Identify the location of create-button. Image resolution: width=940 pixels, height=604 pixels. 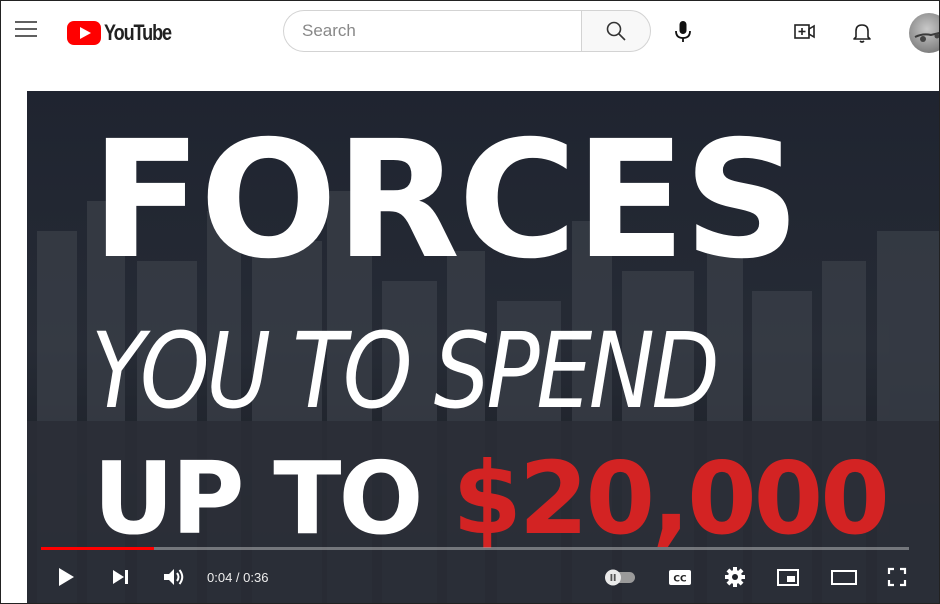
(804, 32).